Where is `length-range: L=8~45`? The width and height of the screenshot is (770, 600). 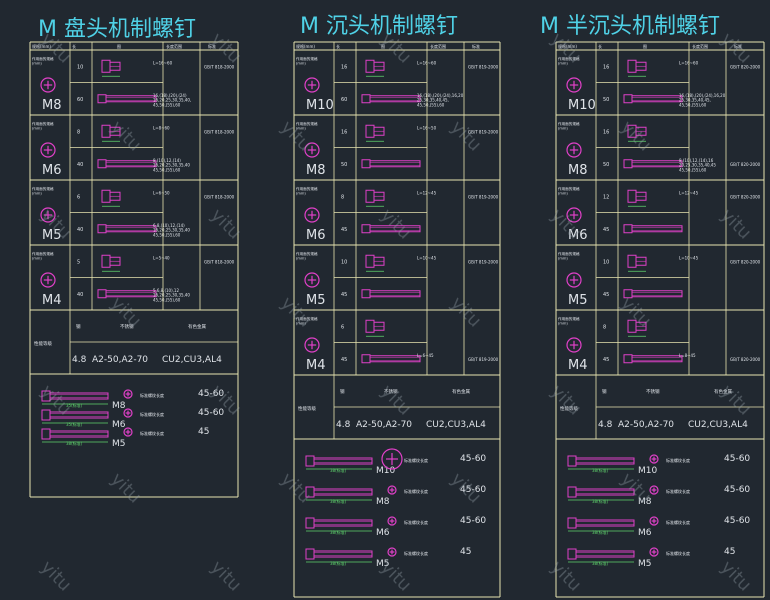
length-range: L=8~45 is located at coordinates (687, 355).